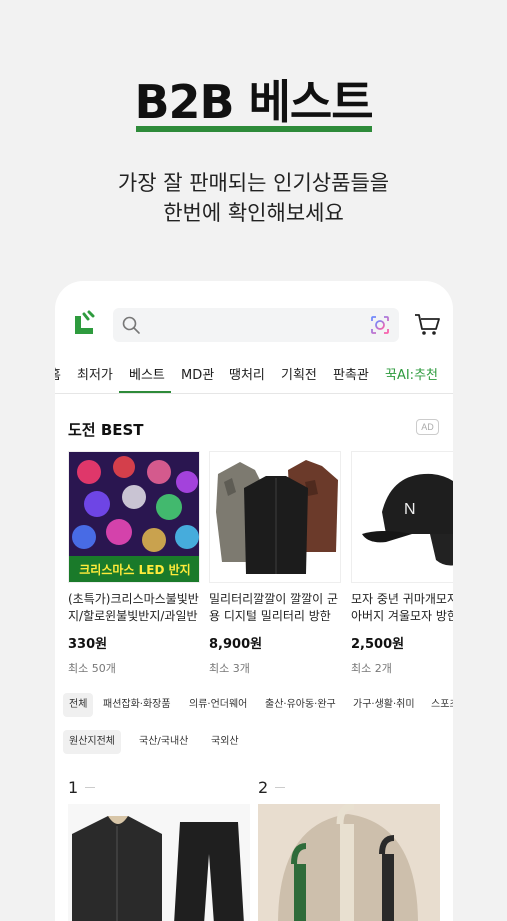 The height and width of the screenshot is (921, 507). I want to click on tab-exhibition: 기획전, so click(299, 373).